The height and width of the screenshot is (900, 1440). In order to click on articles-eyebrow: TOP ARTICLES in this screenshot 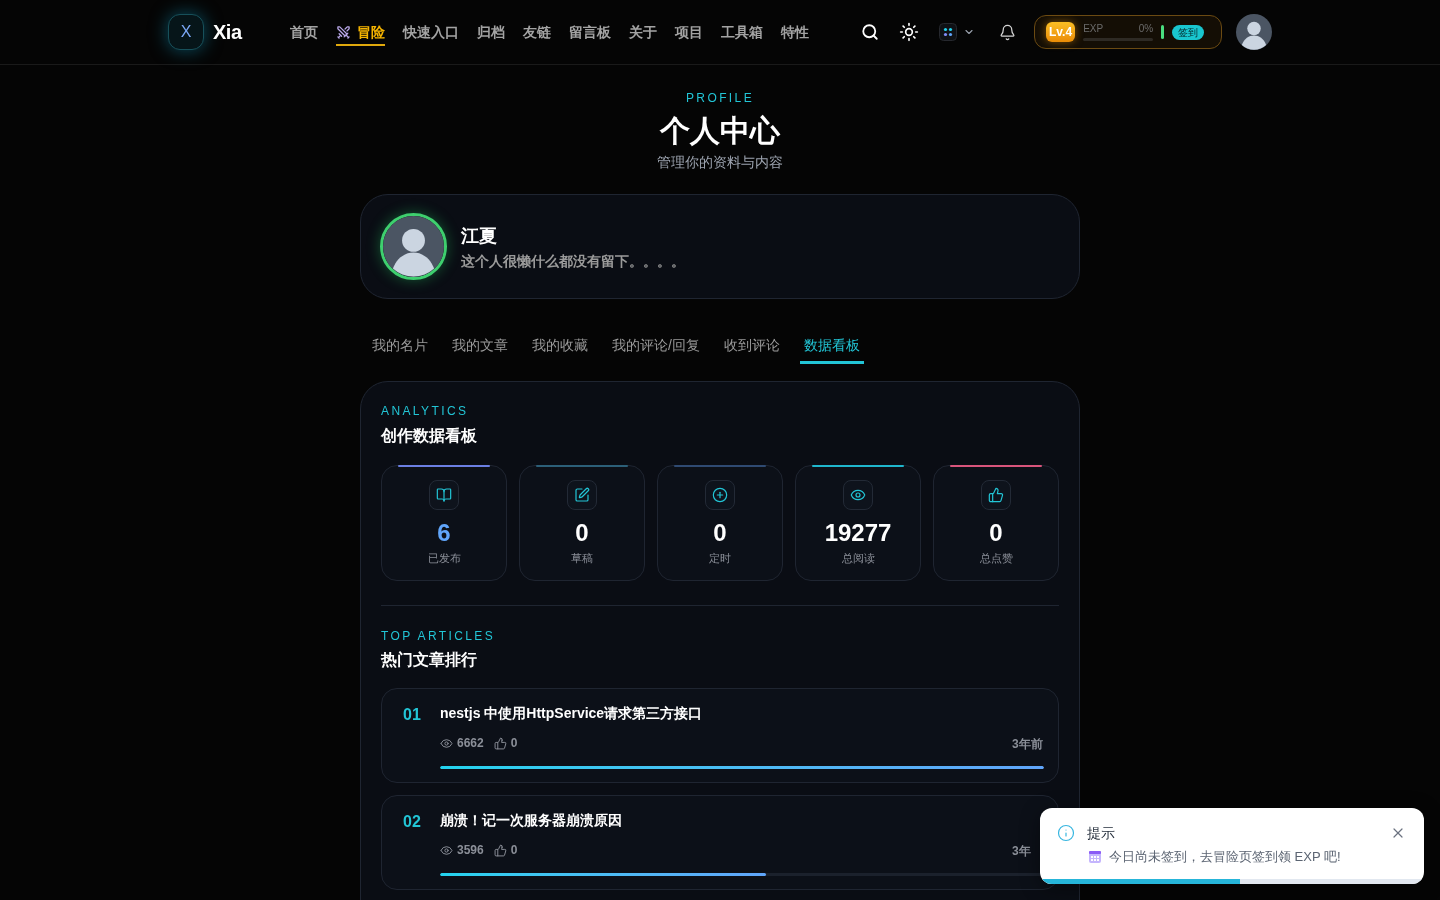, I will do `click(439, 636)`.